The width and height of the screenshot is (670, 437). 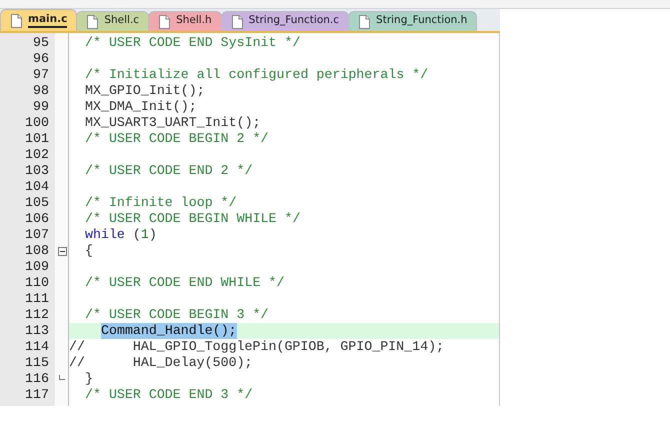 What do you see at coordinates (161, 203) in the screenshot?
I see `code-line: /* Infinite loop */` at bounding box center [161, 203].